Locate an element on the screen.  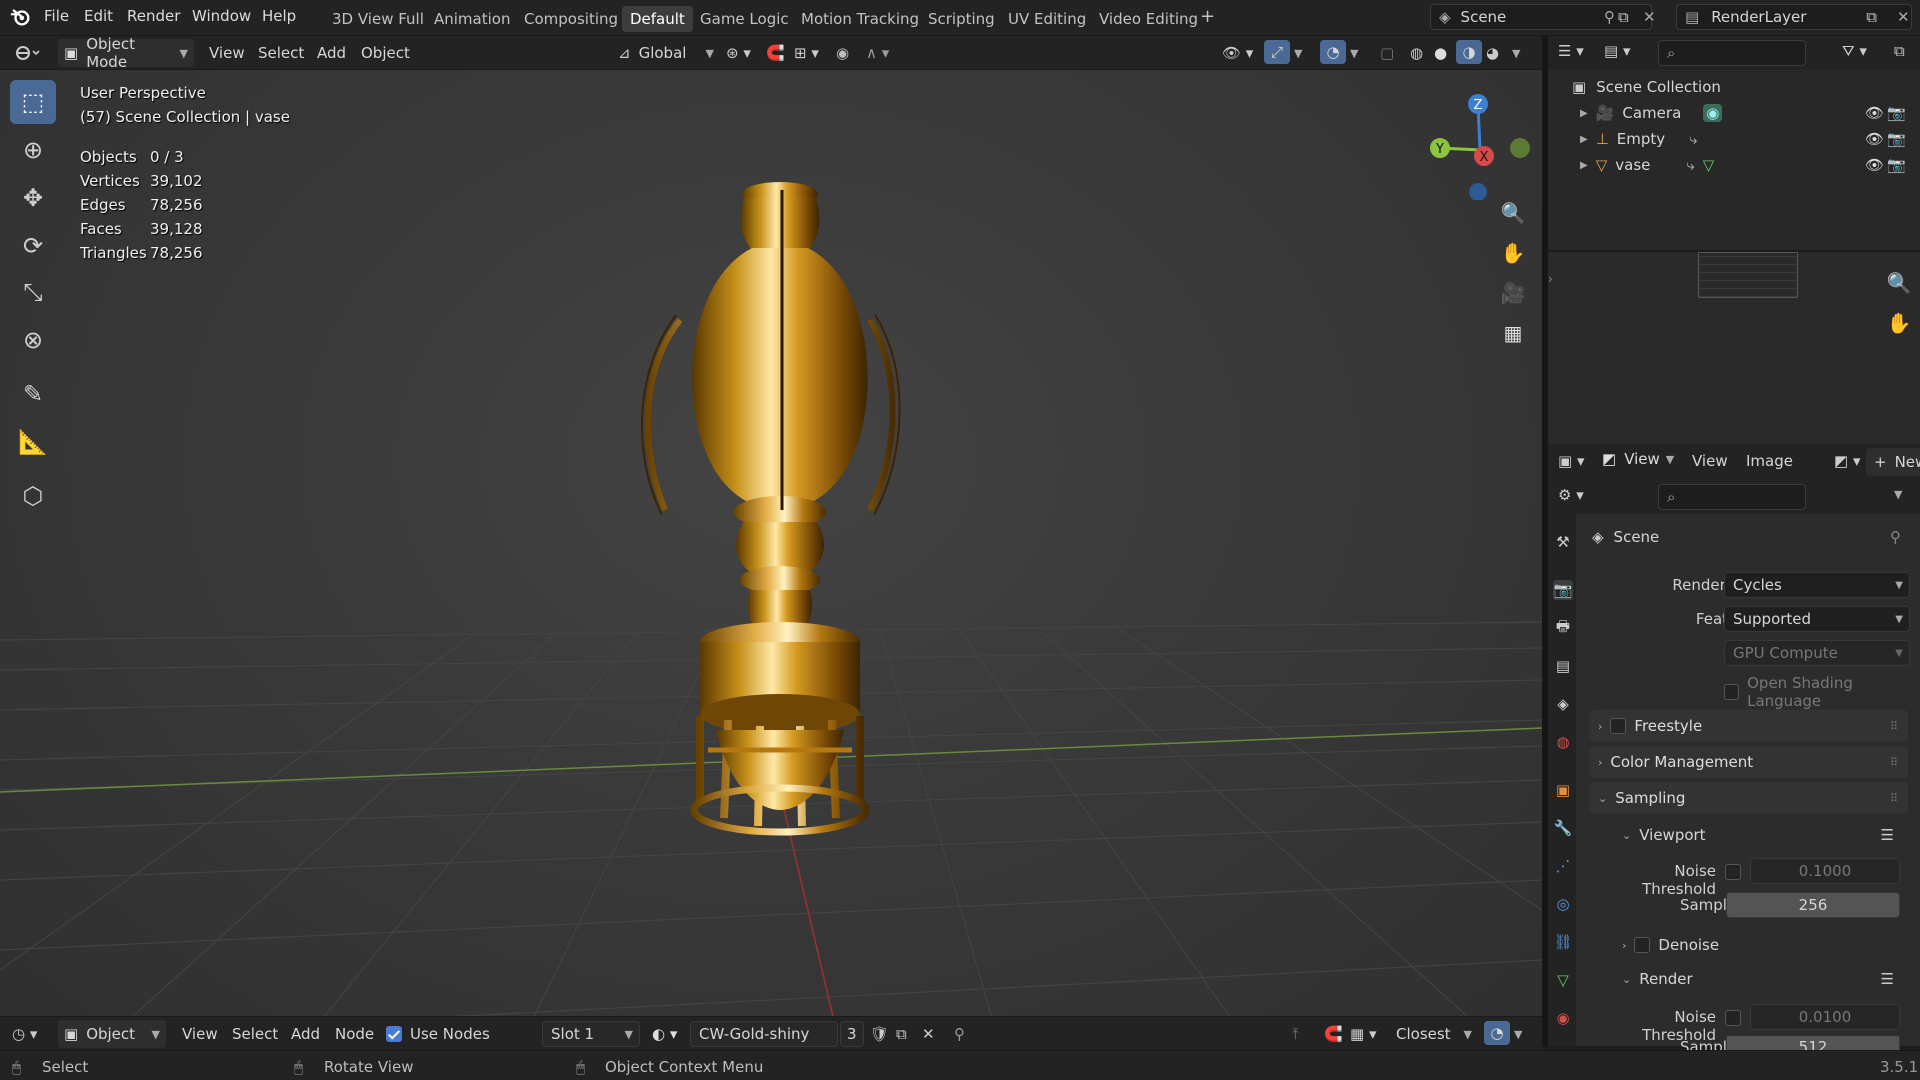
menu-help: Help is located at coordinates (279, 16).